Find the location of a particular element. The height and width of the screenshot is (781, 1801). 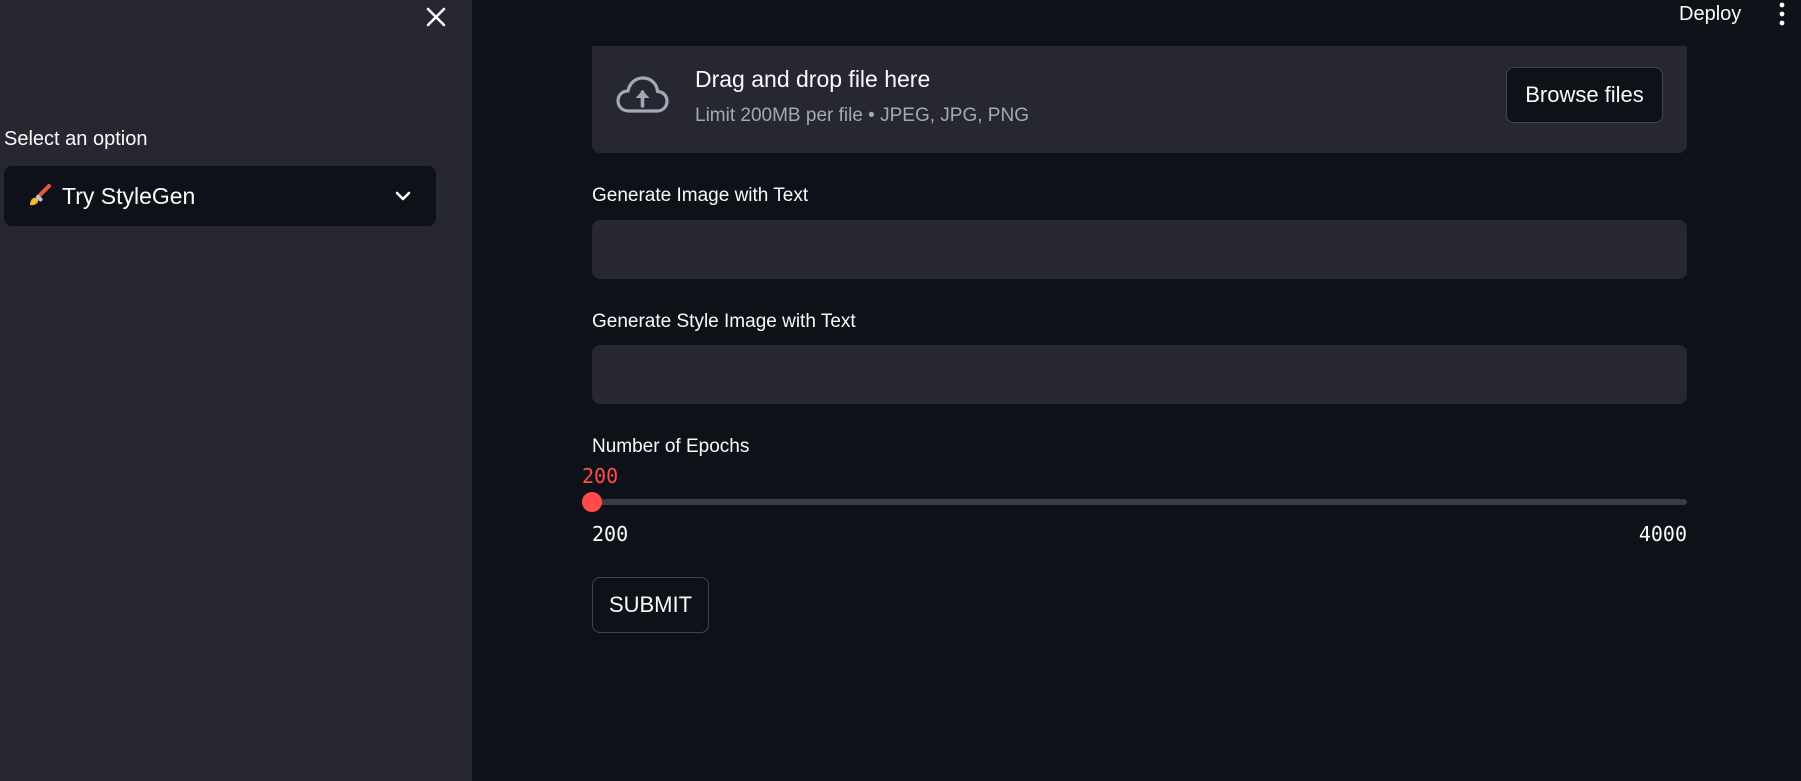

image-text-label: Generate Image with Text is located at coordinates (700, 195).